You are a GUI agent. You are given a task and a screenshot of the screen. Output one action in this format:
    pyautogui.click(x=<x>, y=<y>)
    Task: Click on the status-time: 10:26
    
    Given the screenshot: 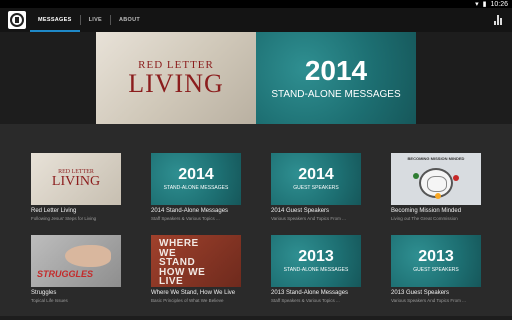 What is the action you would take?
    pyautogui.click(x=499, y=4)
    